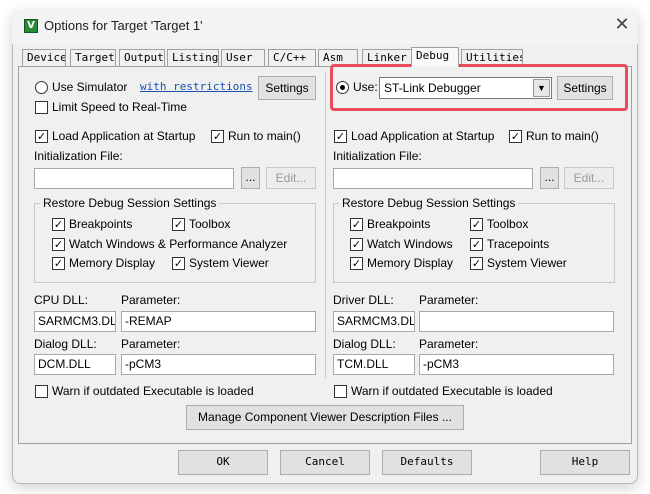  What do you see at coordinates (31, 26) in the screenshot?
I see `app-icon: V` at bounding box center [31, 26].